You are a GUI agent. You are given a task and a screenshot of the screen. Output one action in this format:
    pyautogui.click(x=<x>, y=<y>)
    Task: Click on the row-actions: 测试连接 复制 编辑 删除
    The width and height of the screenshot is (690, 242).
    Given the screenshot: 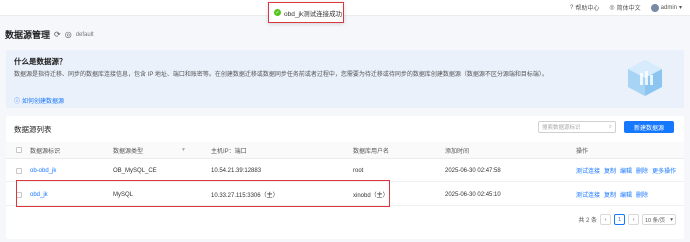 What is the action you would take?
    pyautogui.click(x=612, y=194)
    